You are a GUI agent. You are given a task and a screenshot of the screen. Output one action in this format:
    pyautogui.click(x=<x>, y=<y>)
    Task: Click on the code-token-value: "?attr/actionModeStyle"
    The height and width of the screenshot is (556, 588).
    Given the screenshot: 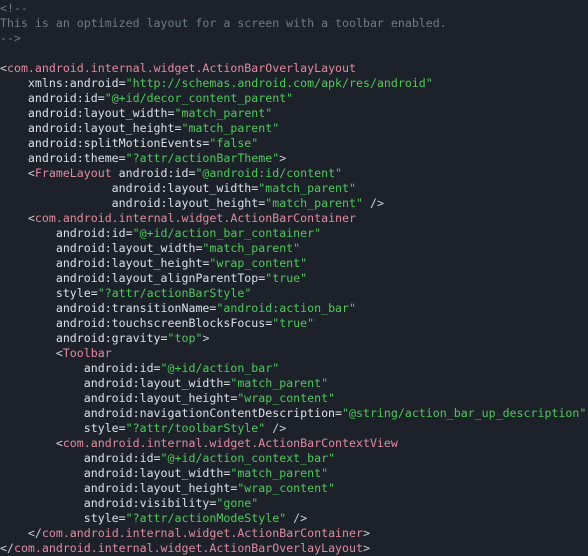 What is the action you would take?
    pyautogui.click(x=206, y=518)
    